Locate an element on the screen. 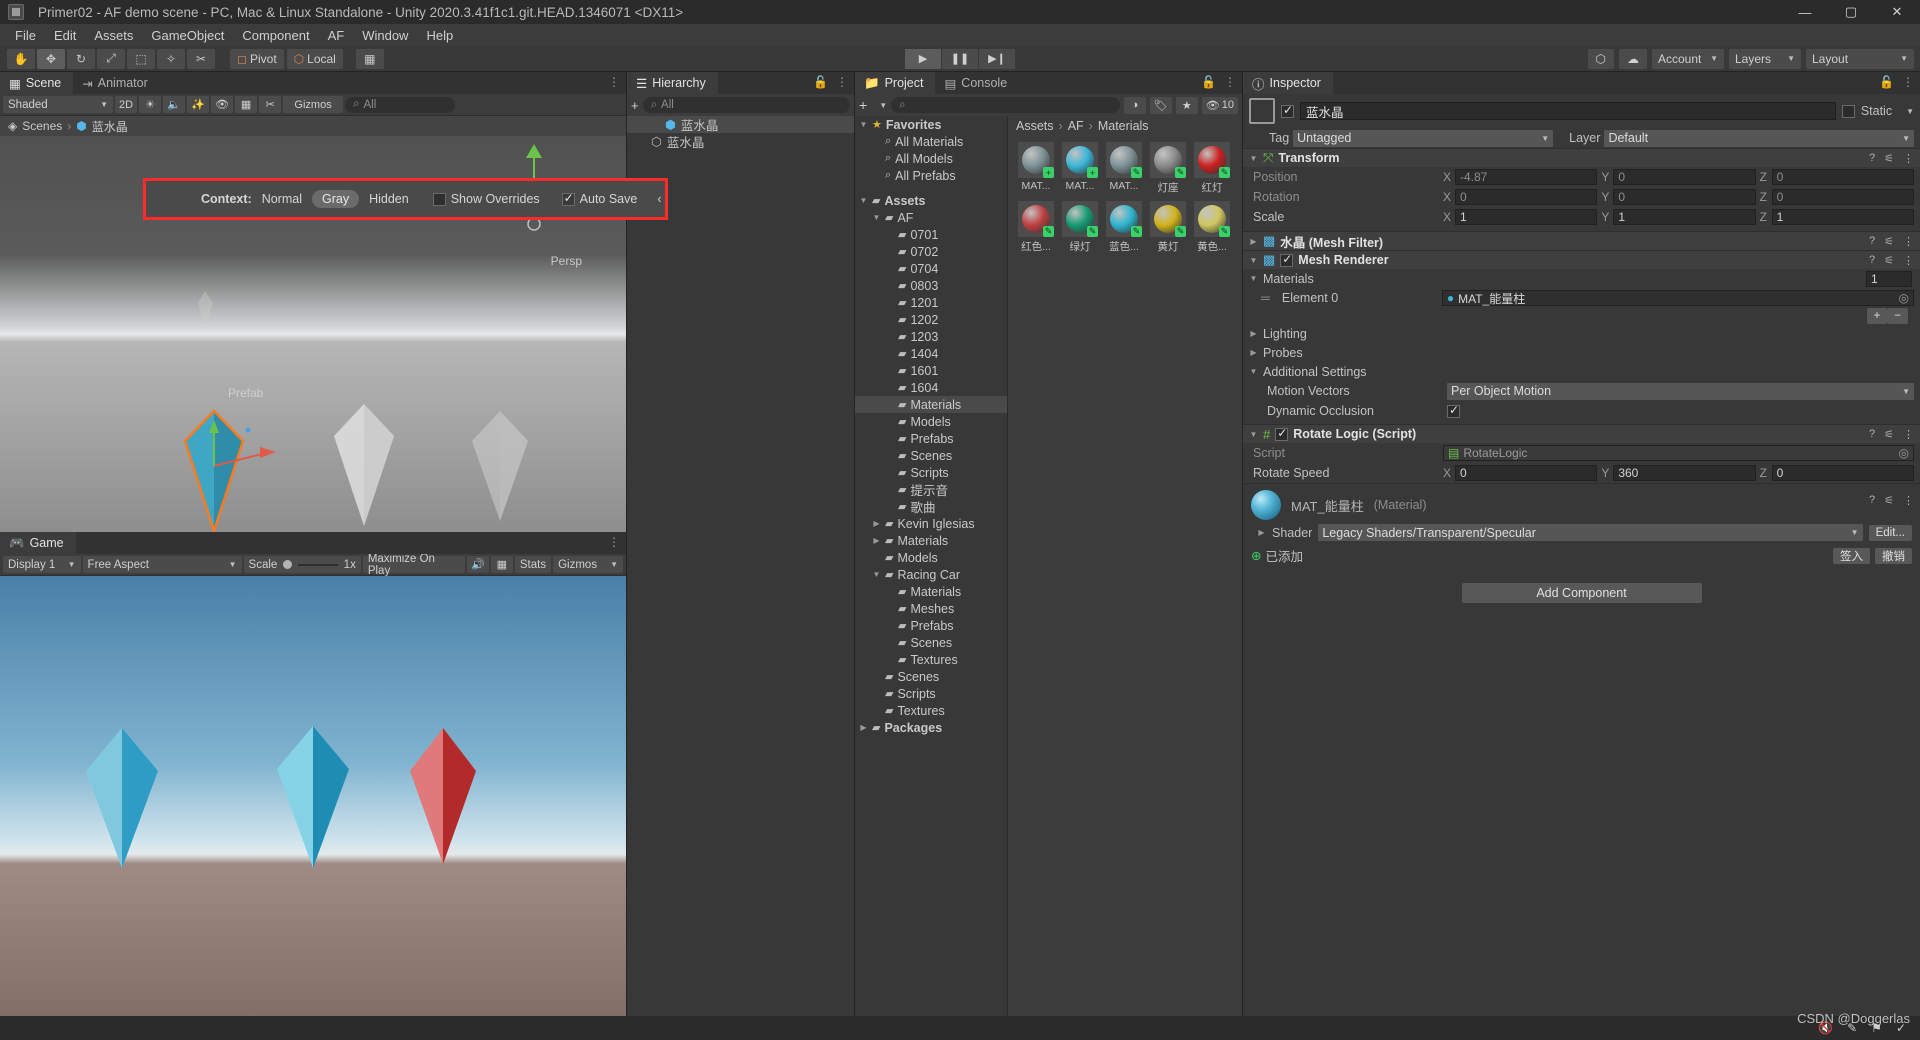 This screenshot has width=1920, height=1040. element0-object-field: ● MAT_能量柱 ◎ is located at coordinates (1677, 298).